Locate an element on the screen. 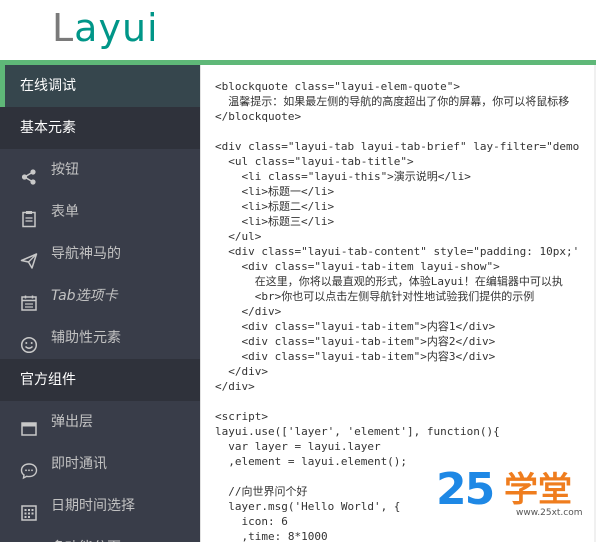  code-line: var layer = layui.layer is located at coordinates (298, 446).